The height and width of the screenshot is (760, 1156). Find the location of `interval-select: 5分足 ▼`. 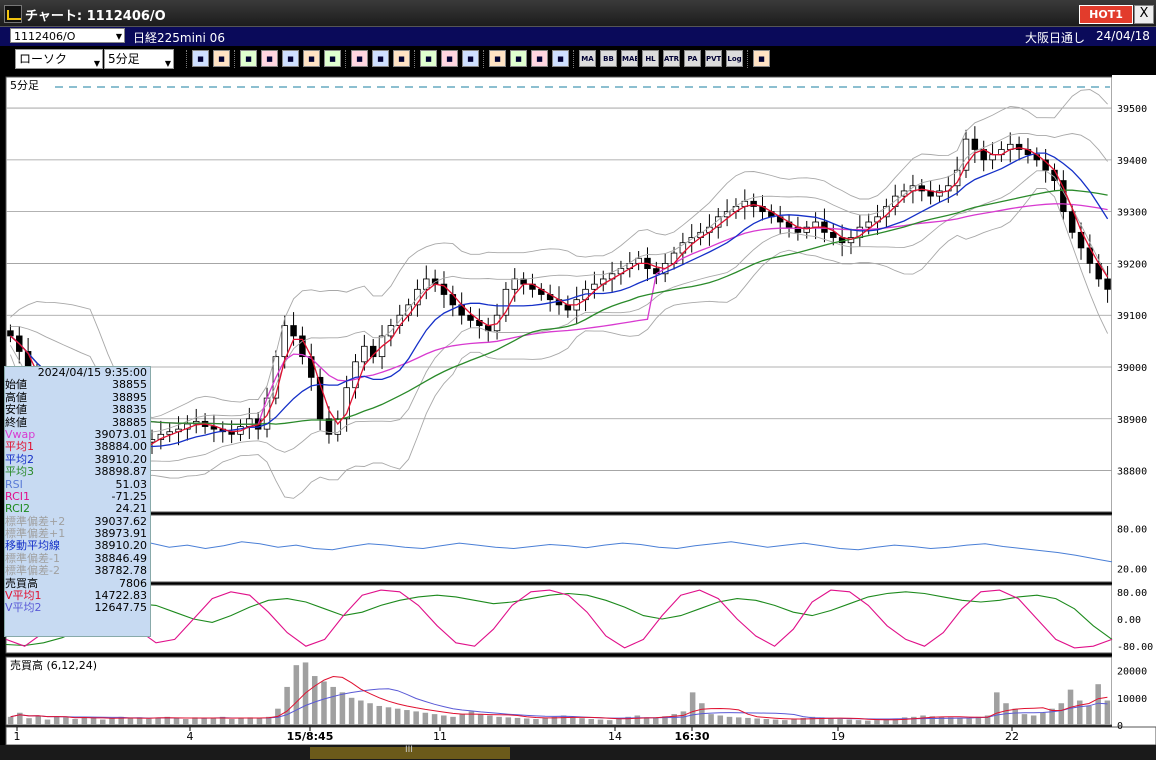

interval-select: 5分足 ▼ is located at coordinates (139, 59).